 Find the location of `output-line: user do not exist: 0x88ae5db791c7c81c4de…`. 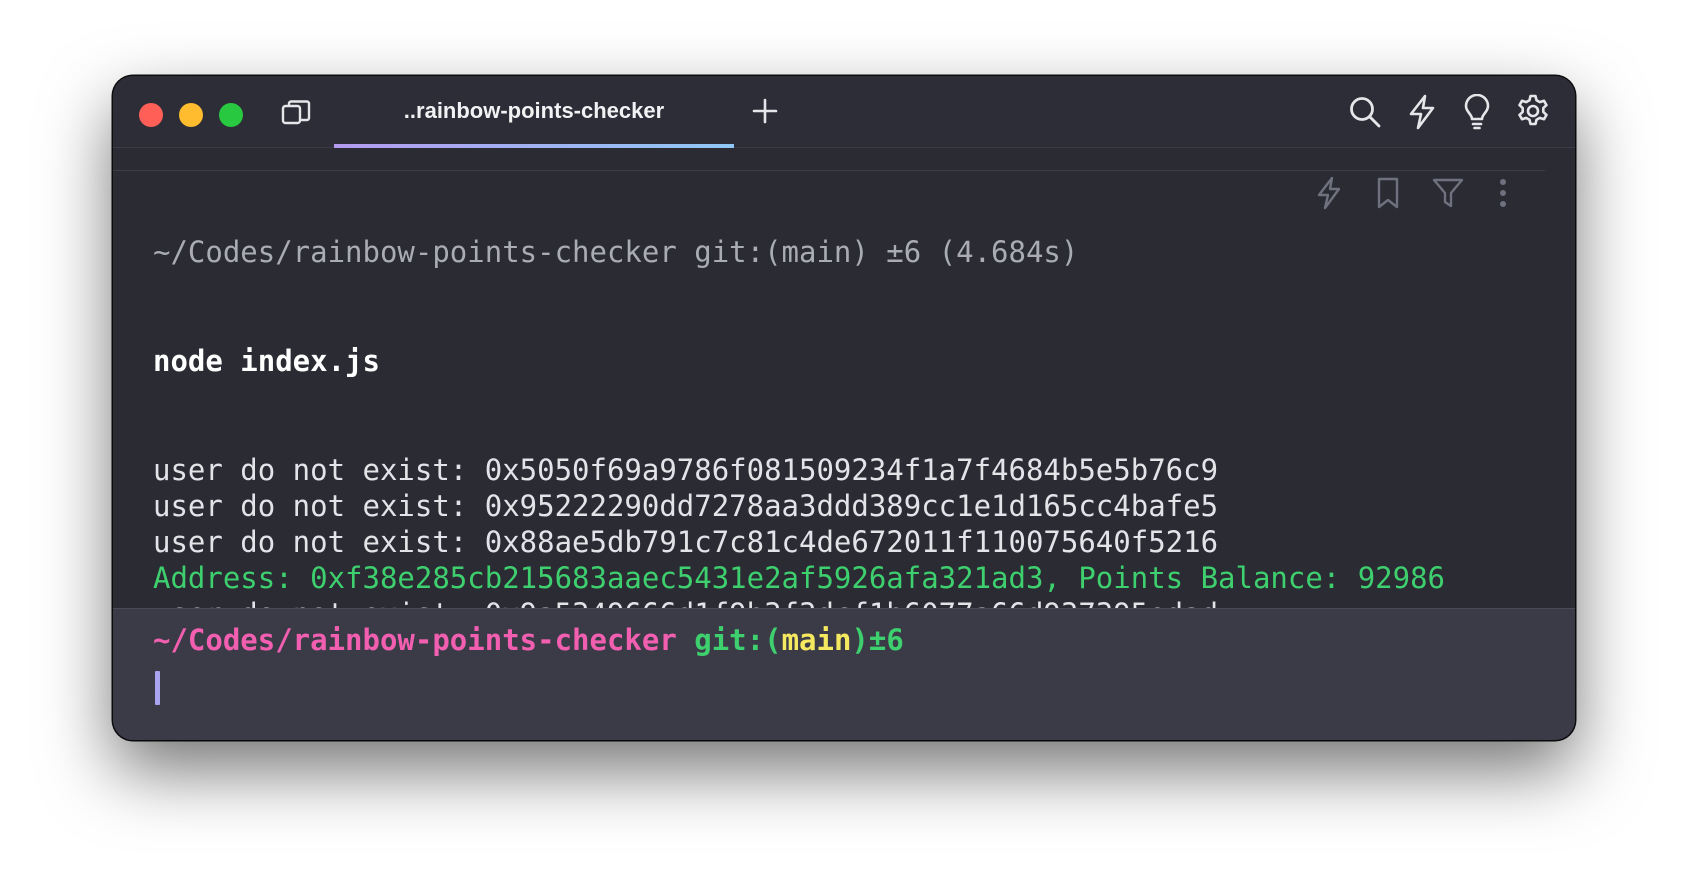

output-line: user do not exist: 0x88ae5db791c7c81c4de… is located at coordinates (686, 541).